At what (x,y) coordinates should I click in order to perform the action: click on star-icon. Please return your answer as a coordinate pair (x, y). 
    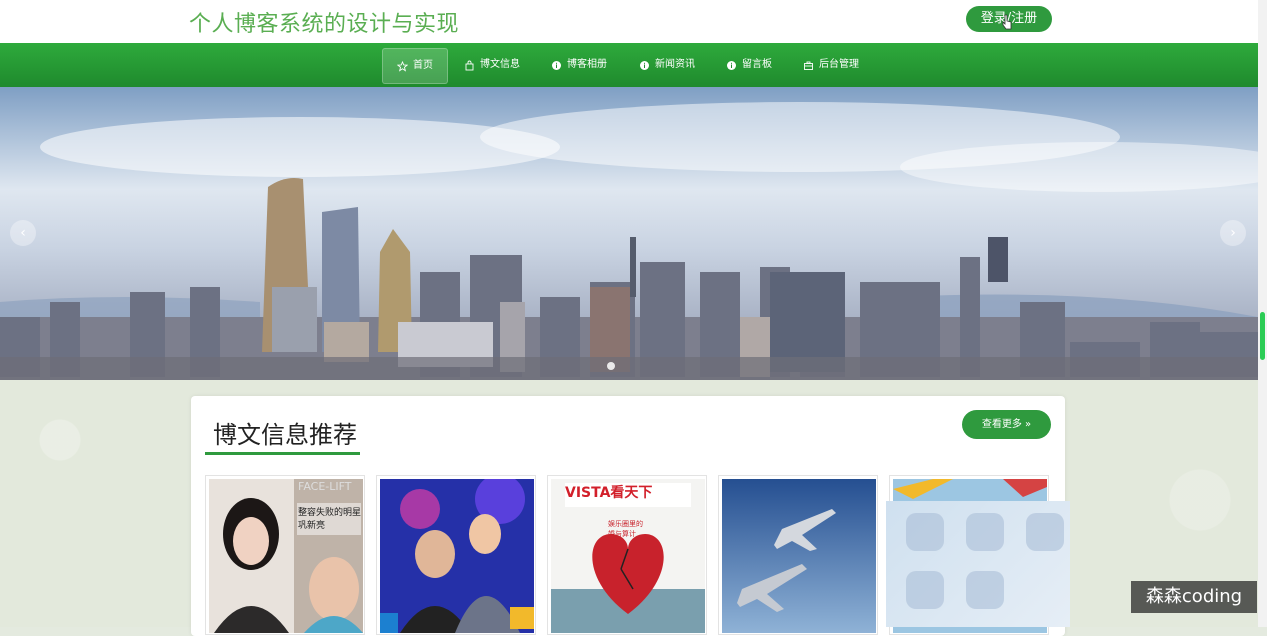
    Looking at the image, I should click on (402, 66).